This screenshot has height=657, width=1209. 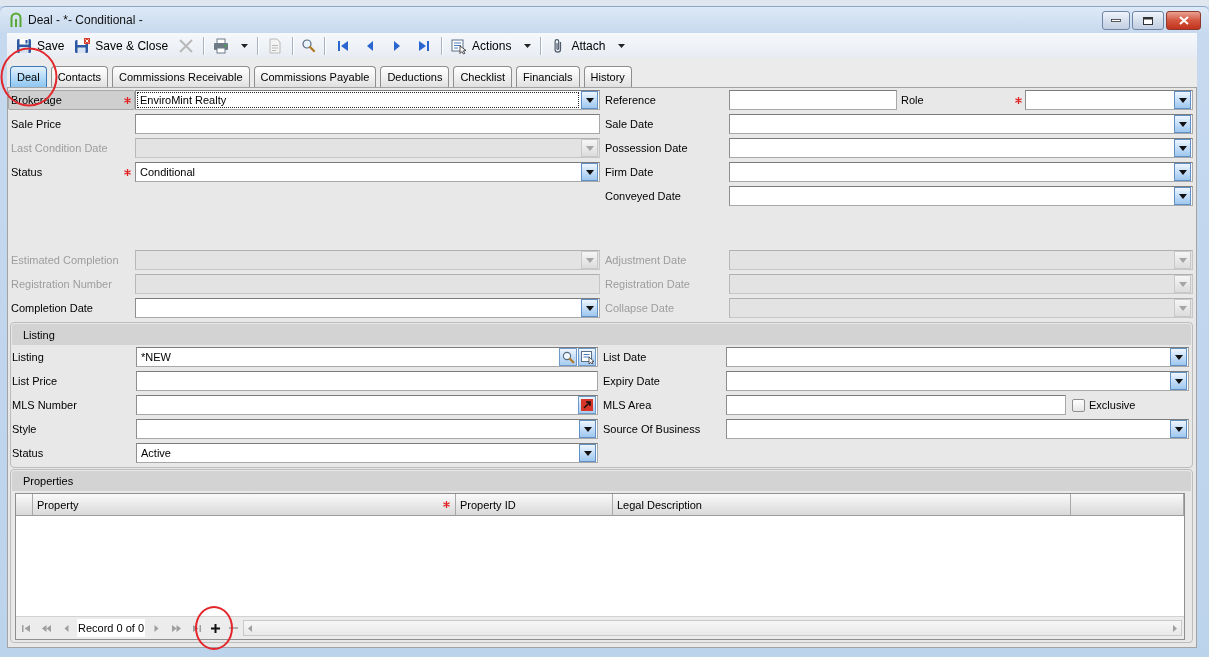 I want to click on field-label: Adjustment Date, so click(x=646, y=260).